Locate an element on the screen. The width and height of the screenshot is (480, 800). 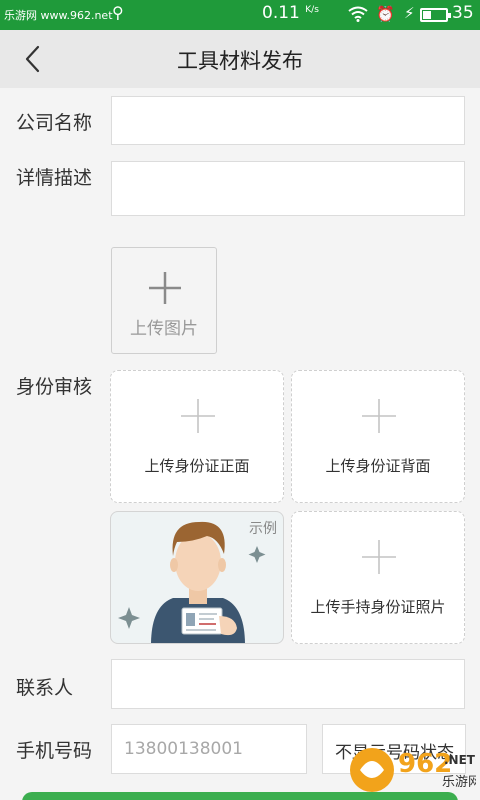
contact-label: 联系人 is located at coordinates (45, 688).